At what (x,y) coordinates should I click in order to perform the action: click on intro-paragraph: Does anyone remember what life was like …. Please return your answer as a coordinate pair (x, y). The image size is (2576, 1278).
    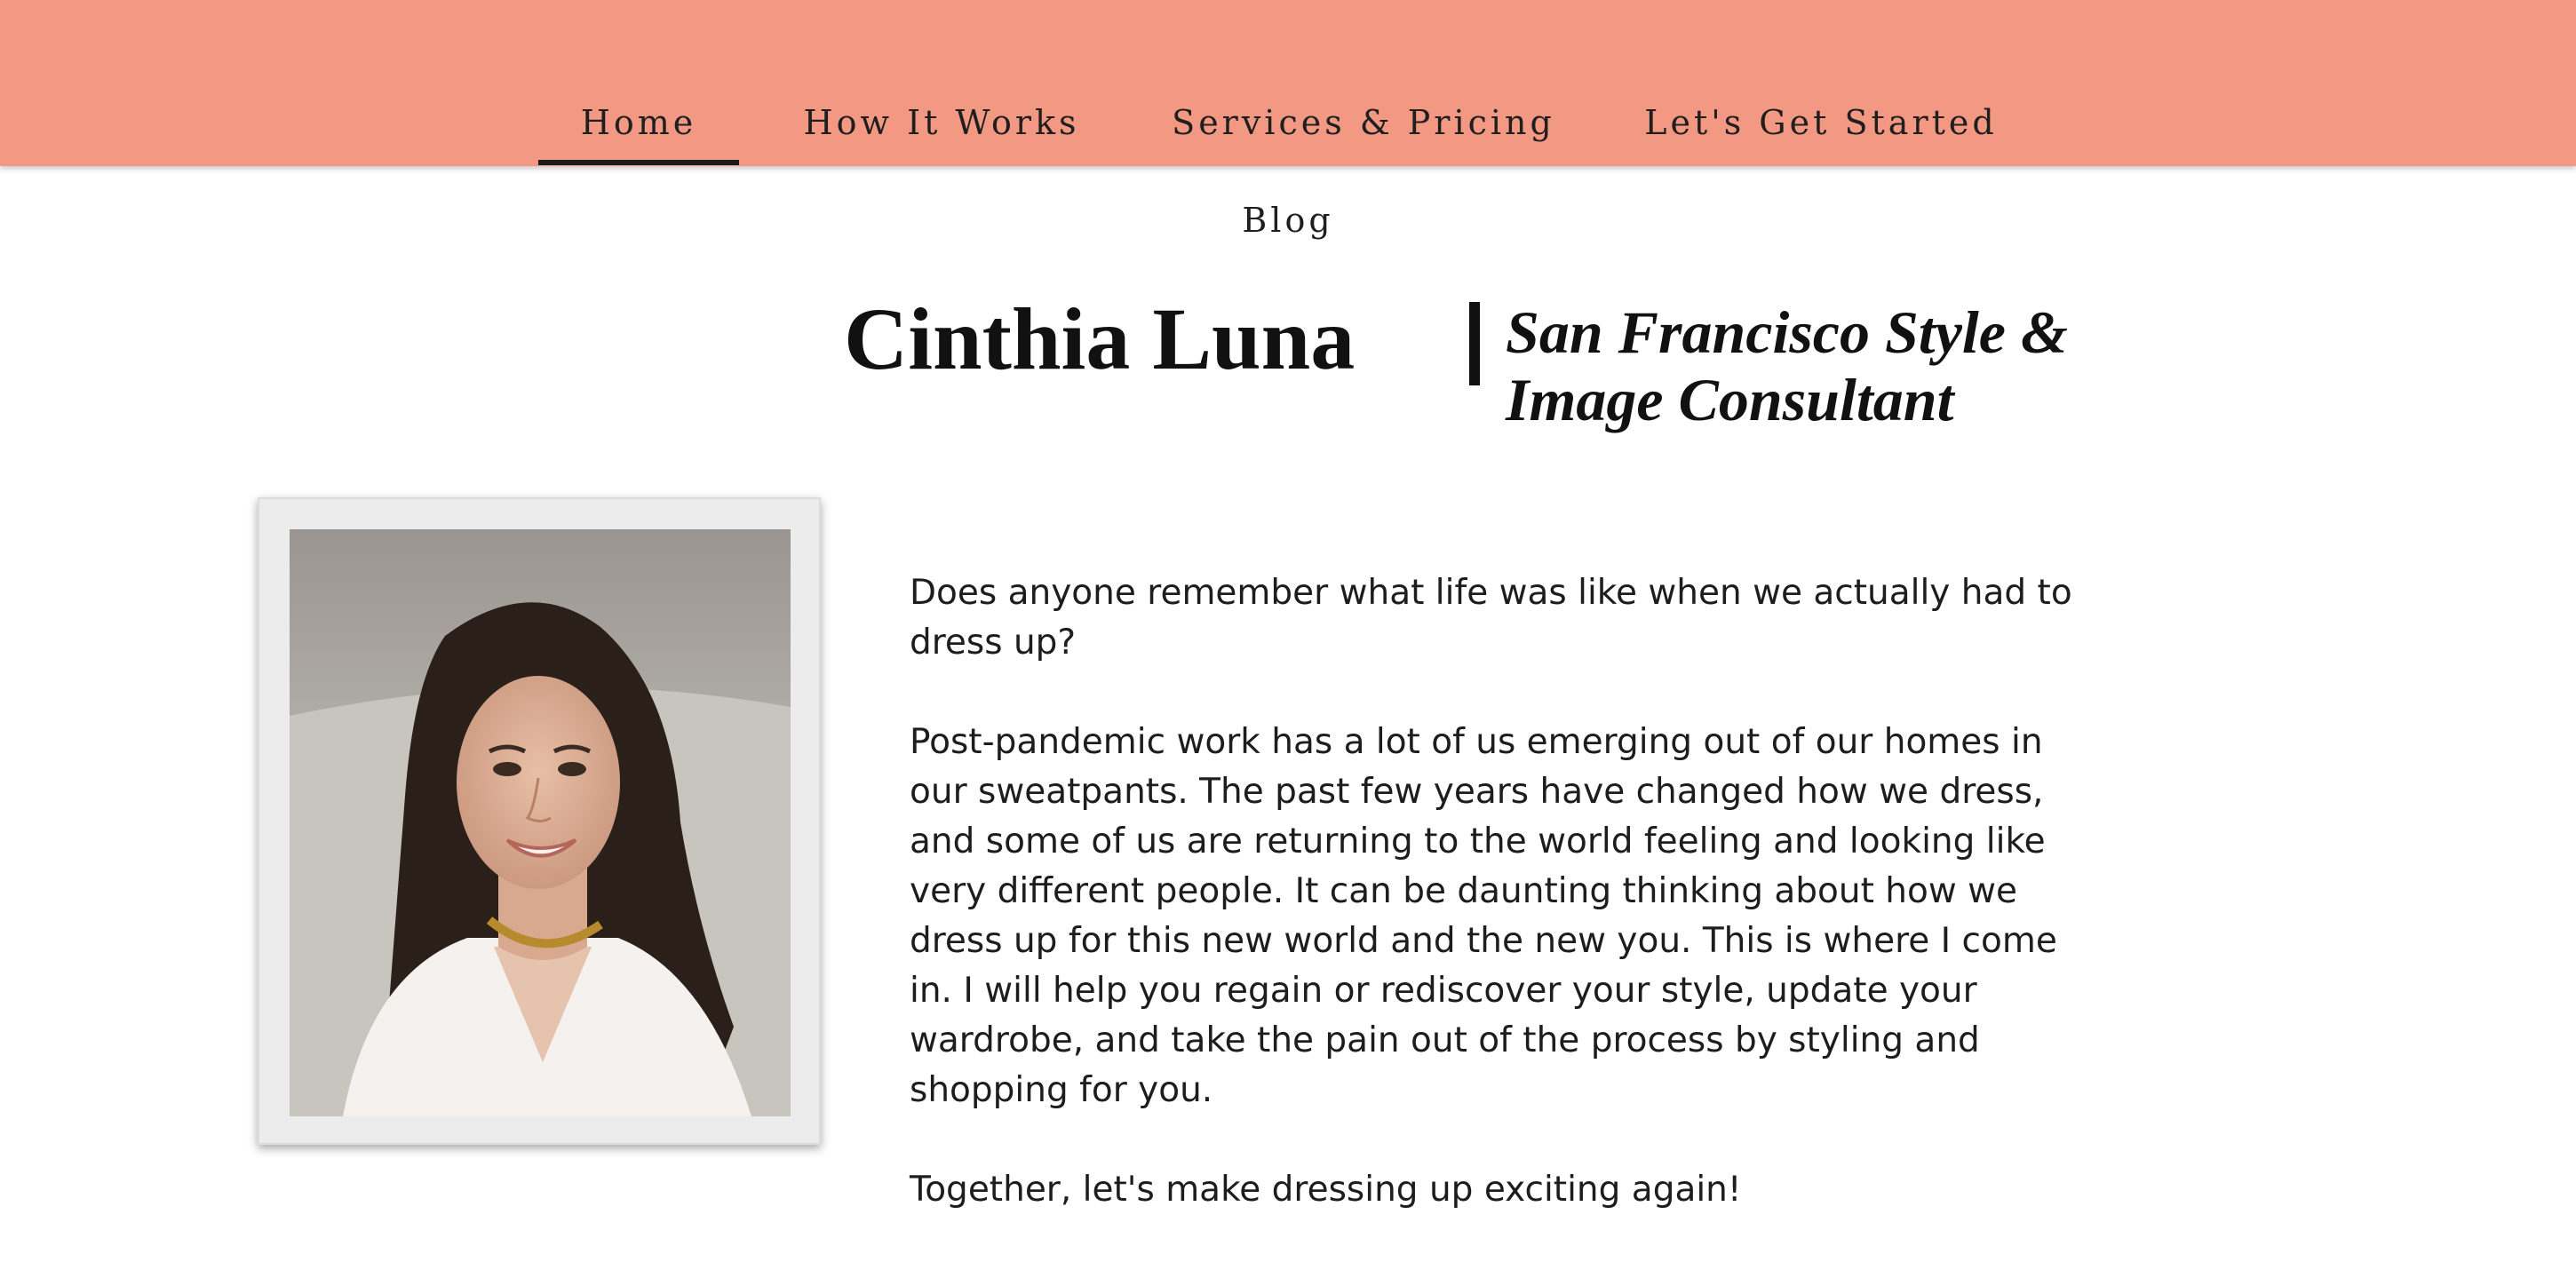
    Looking at the image, I should click on (1491, 618).